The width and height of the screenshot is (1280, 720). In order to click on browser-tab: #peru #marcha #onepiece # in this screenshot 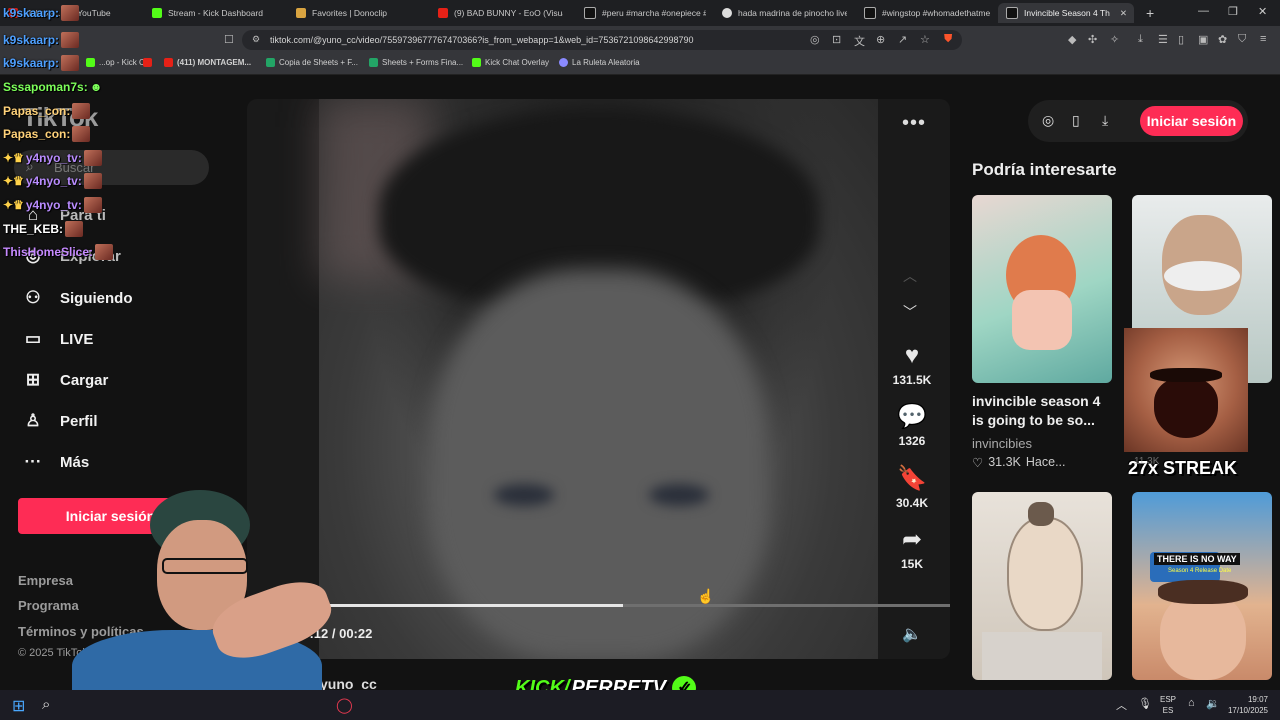, I will do `click(645, 13)`.